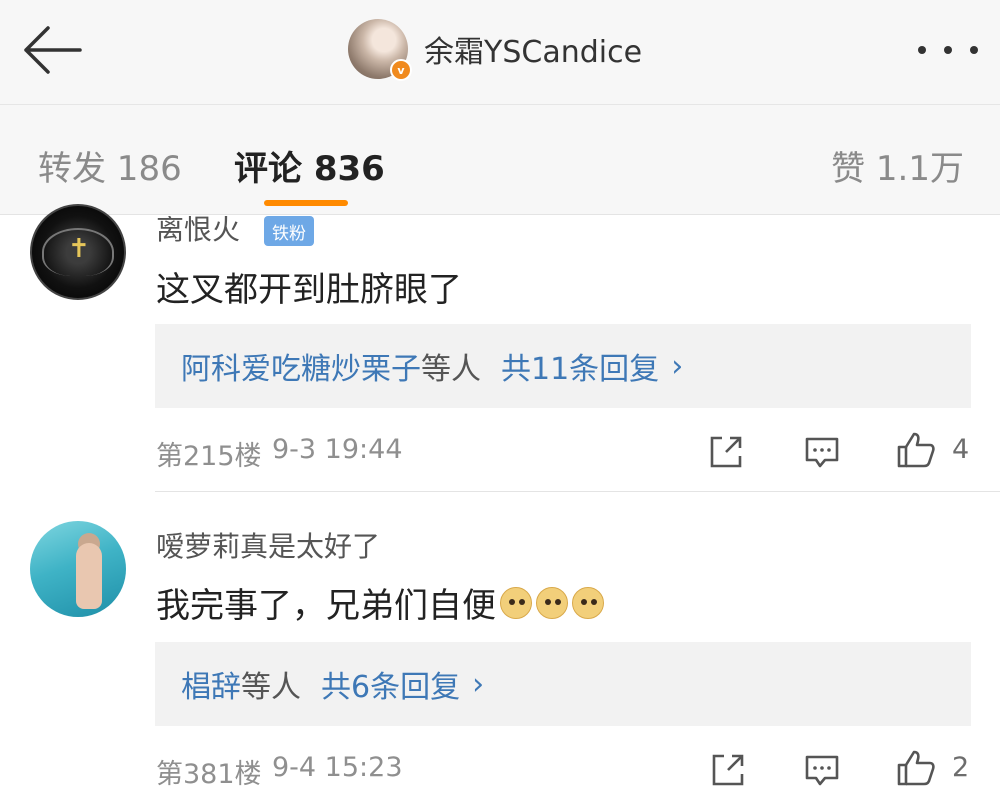 The height and width of the screenshot is (798, 1000). Describe the element at coordinates (289, 231) in the screenshot. I see `fan-badge: 铁粉` at that location.